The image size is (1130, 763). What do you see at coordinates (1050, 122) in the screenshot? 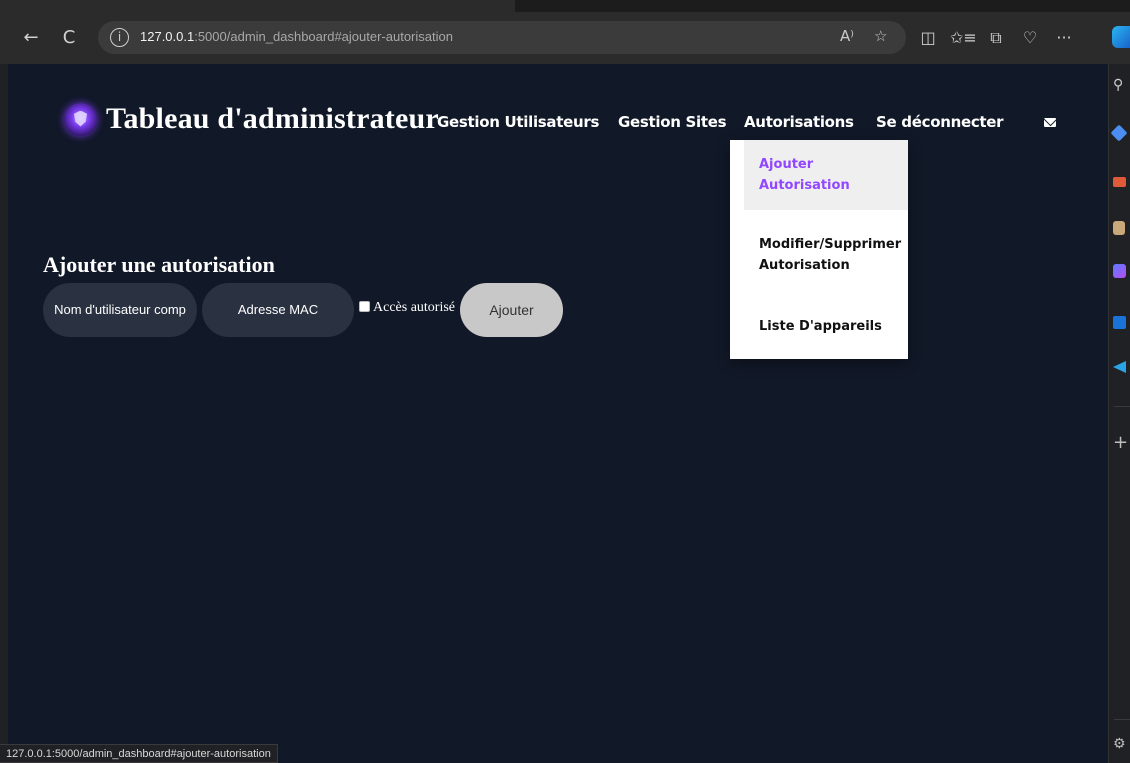
I see `envelope-icon` at bounding box center [1050, 122].